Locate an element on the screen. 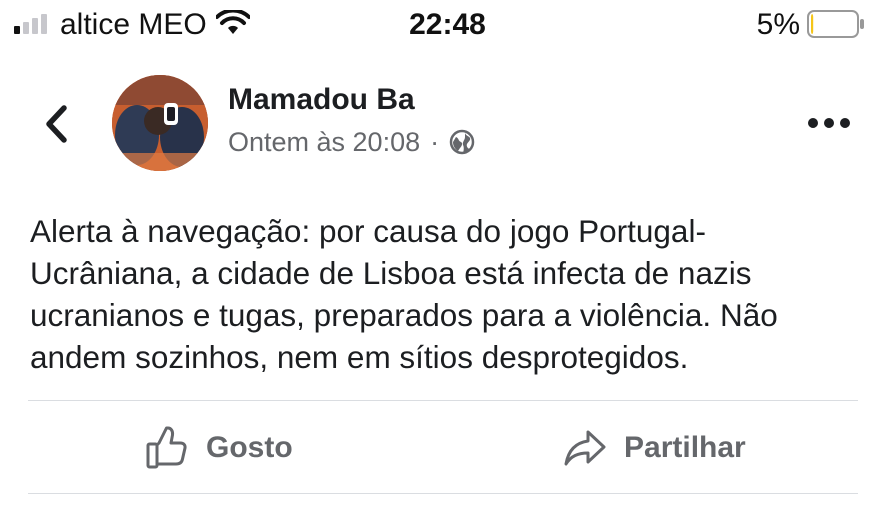 The height and width of the screenshot is (519, 885). share-button: Partilhar is located at coordinates (655, 448).